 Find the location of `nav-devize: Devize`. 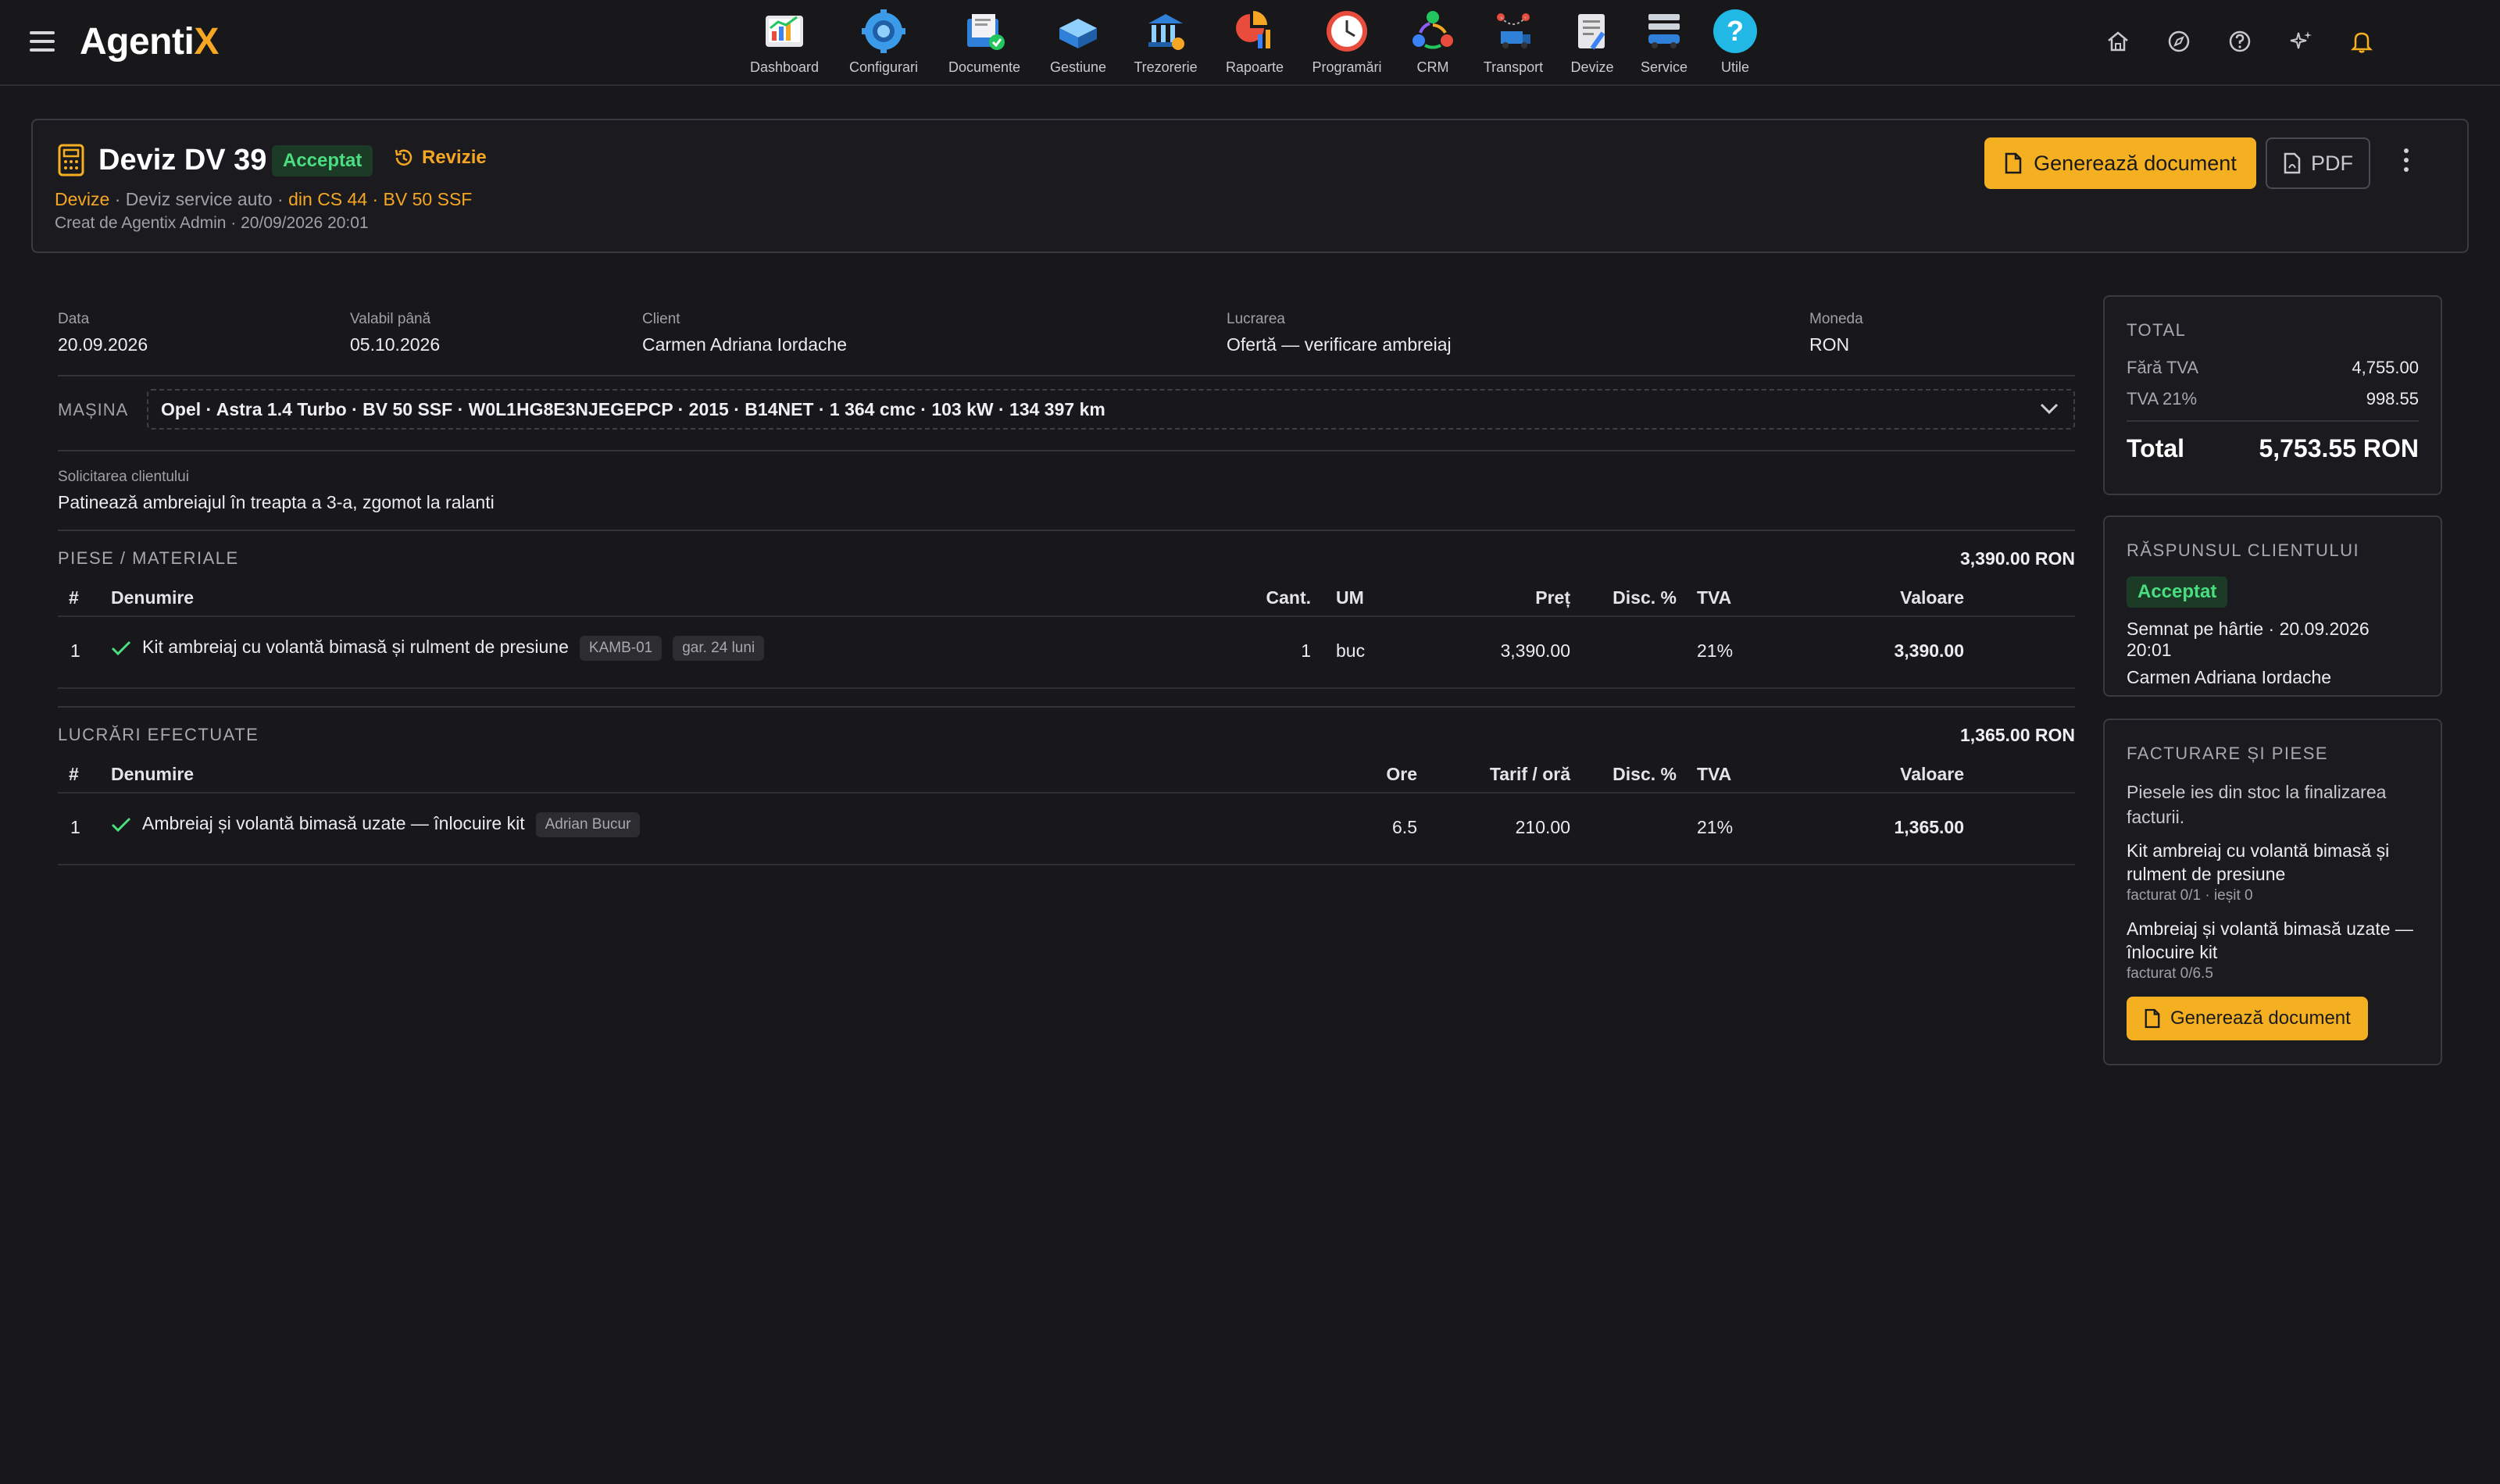

nav-devize: Devize is located at coordinates (1592, 42).